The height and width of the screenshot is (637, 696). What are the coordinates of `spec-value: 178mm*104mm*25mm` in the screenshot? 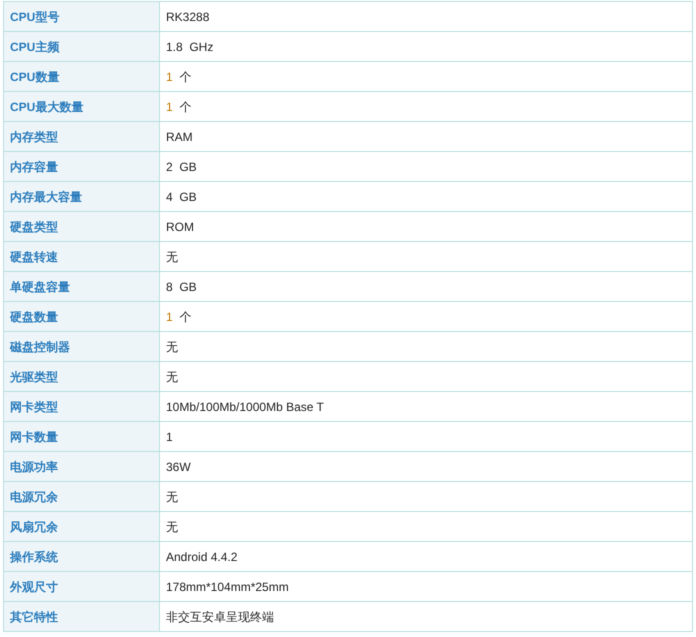 It's located at (426, 587).